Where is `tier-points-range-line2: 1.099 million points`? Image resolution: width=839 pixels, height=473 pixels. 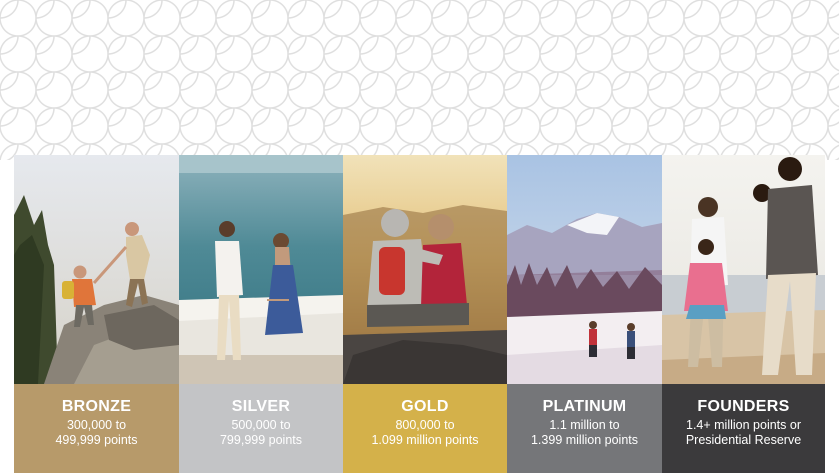 tier-points-range-line2: 1.099 million points is located at coordinates (425, 440).